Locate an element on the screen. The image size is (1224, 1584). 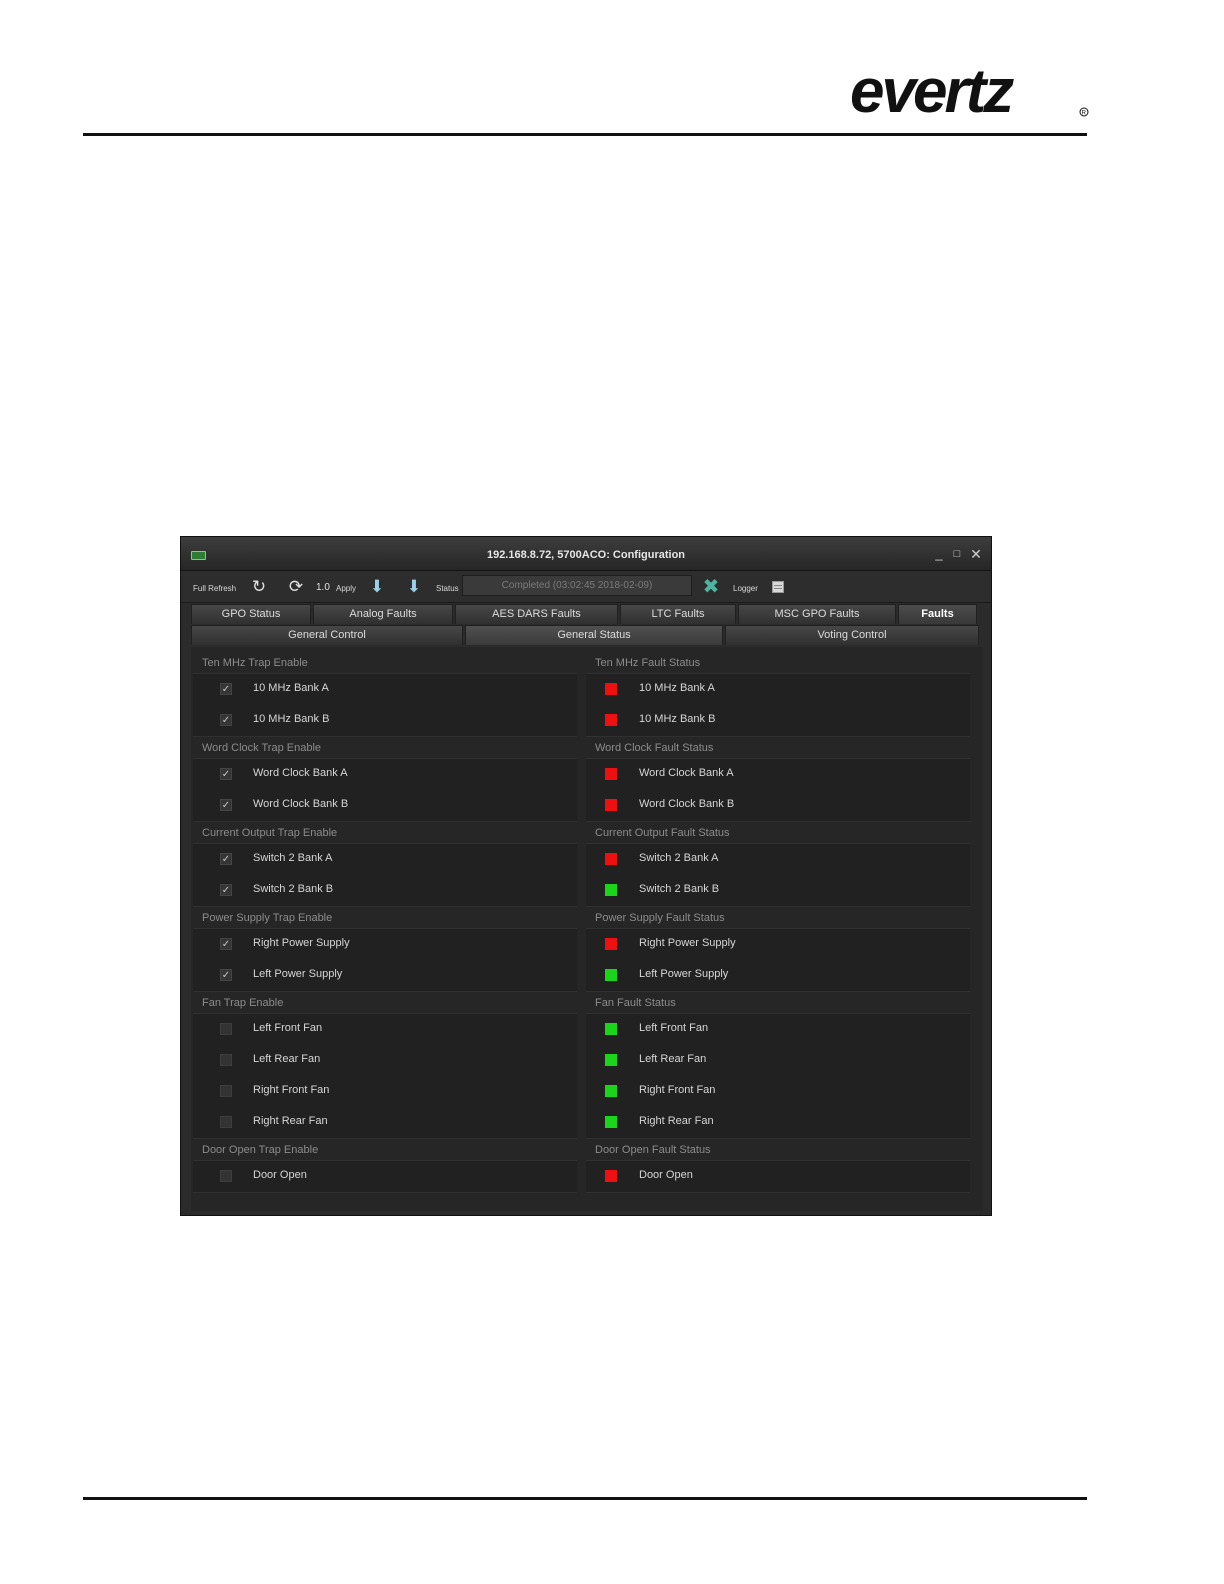
item-label: Switch 2 Bank A is located at coordinates (293, 858).